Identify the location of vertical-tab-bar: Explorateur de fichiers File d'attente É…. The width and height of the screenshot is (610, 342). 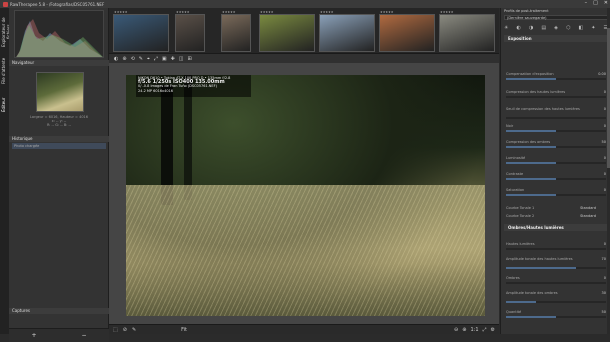
(5, 171).